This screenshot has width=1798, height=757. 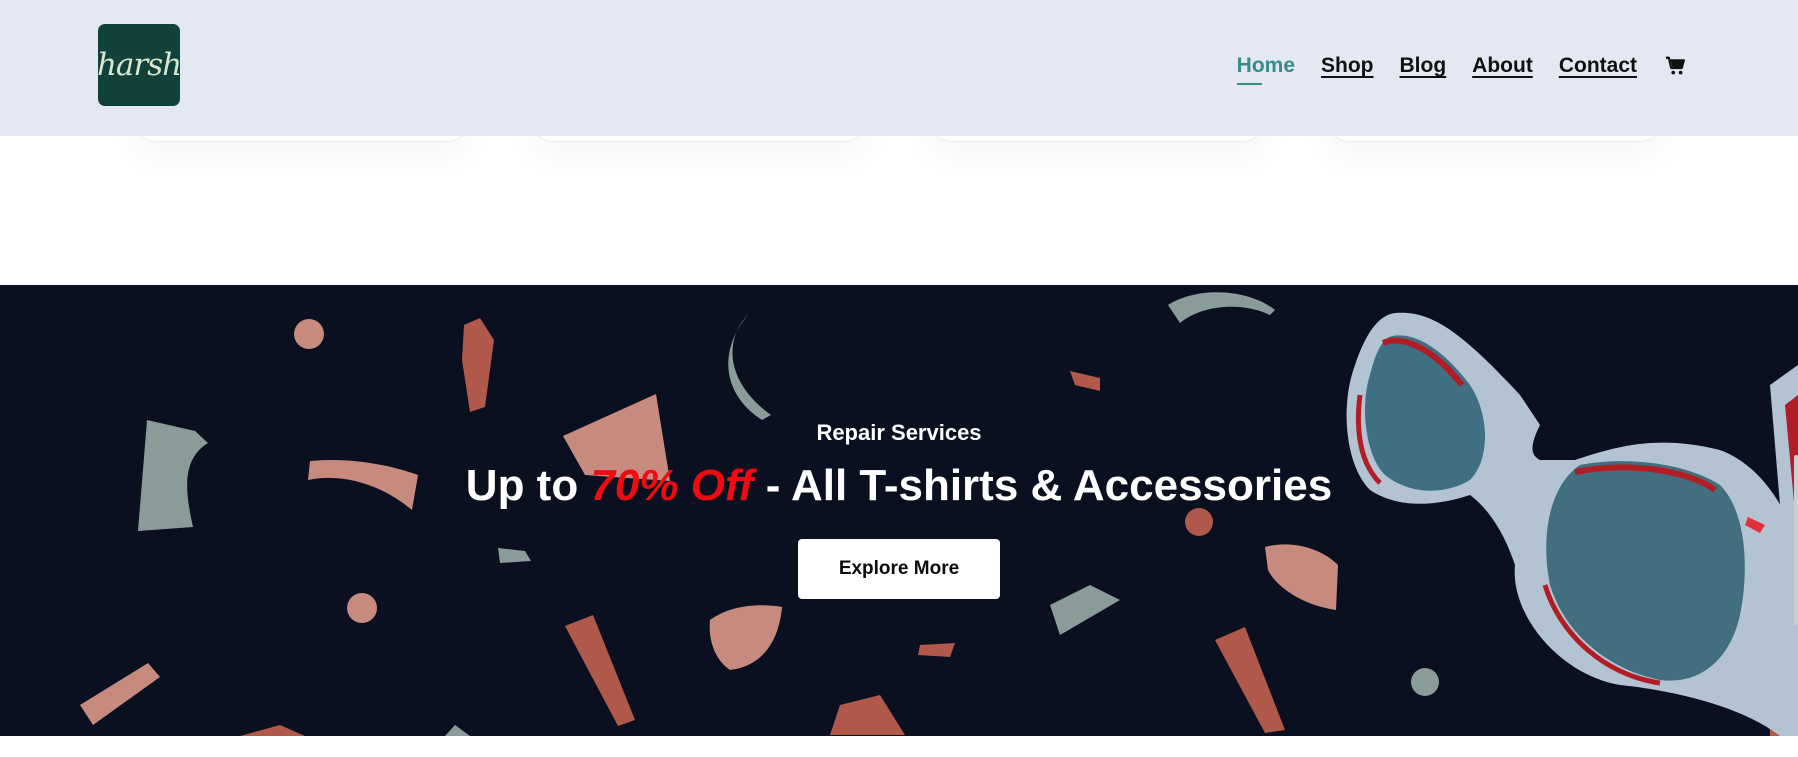 I want to click on nav-contact-link: Contact, so click(x=1598, y=66).